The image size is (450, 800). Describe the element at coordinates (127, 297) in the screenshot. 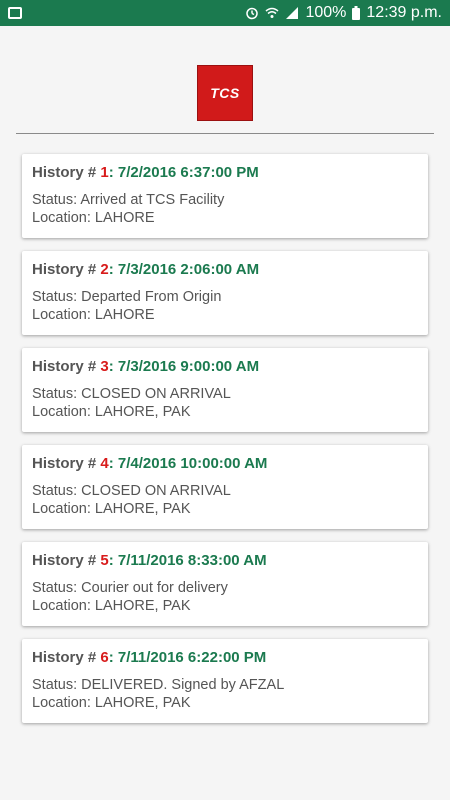

I see `history-status: Status: Departed From Origin` at that location.